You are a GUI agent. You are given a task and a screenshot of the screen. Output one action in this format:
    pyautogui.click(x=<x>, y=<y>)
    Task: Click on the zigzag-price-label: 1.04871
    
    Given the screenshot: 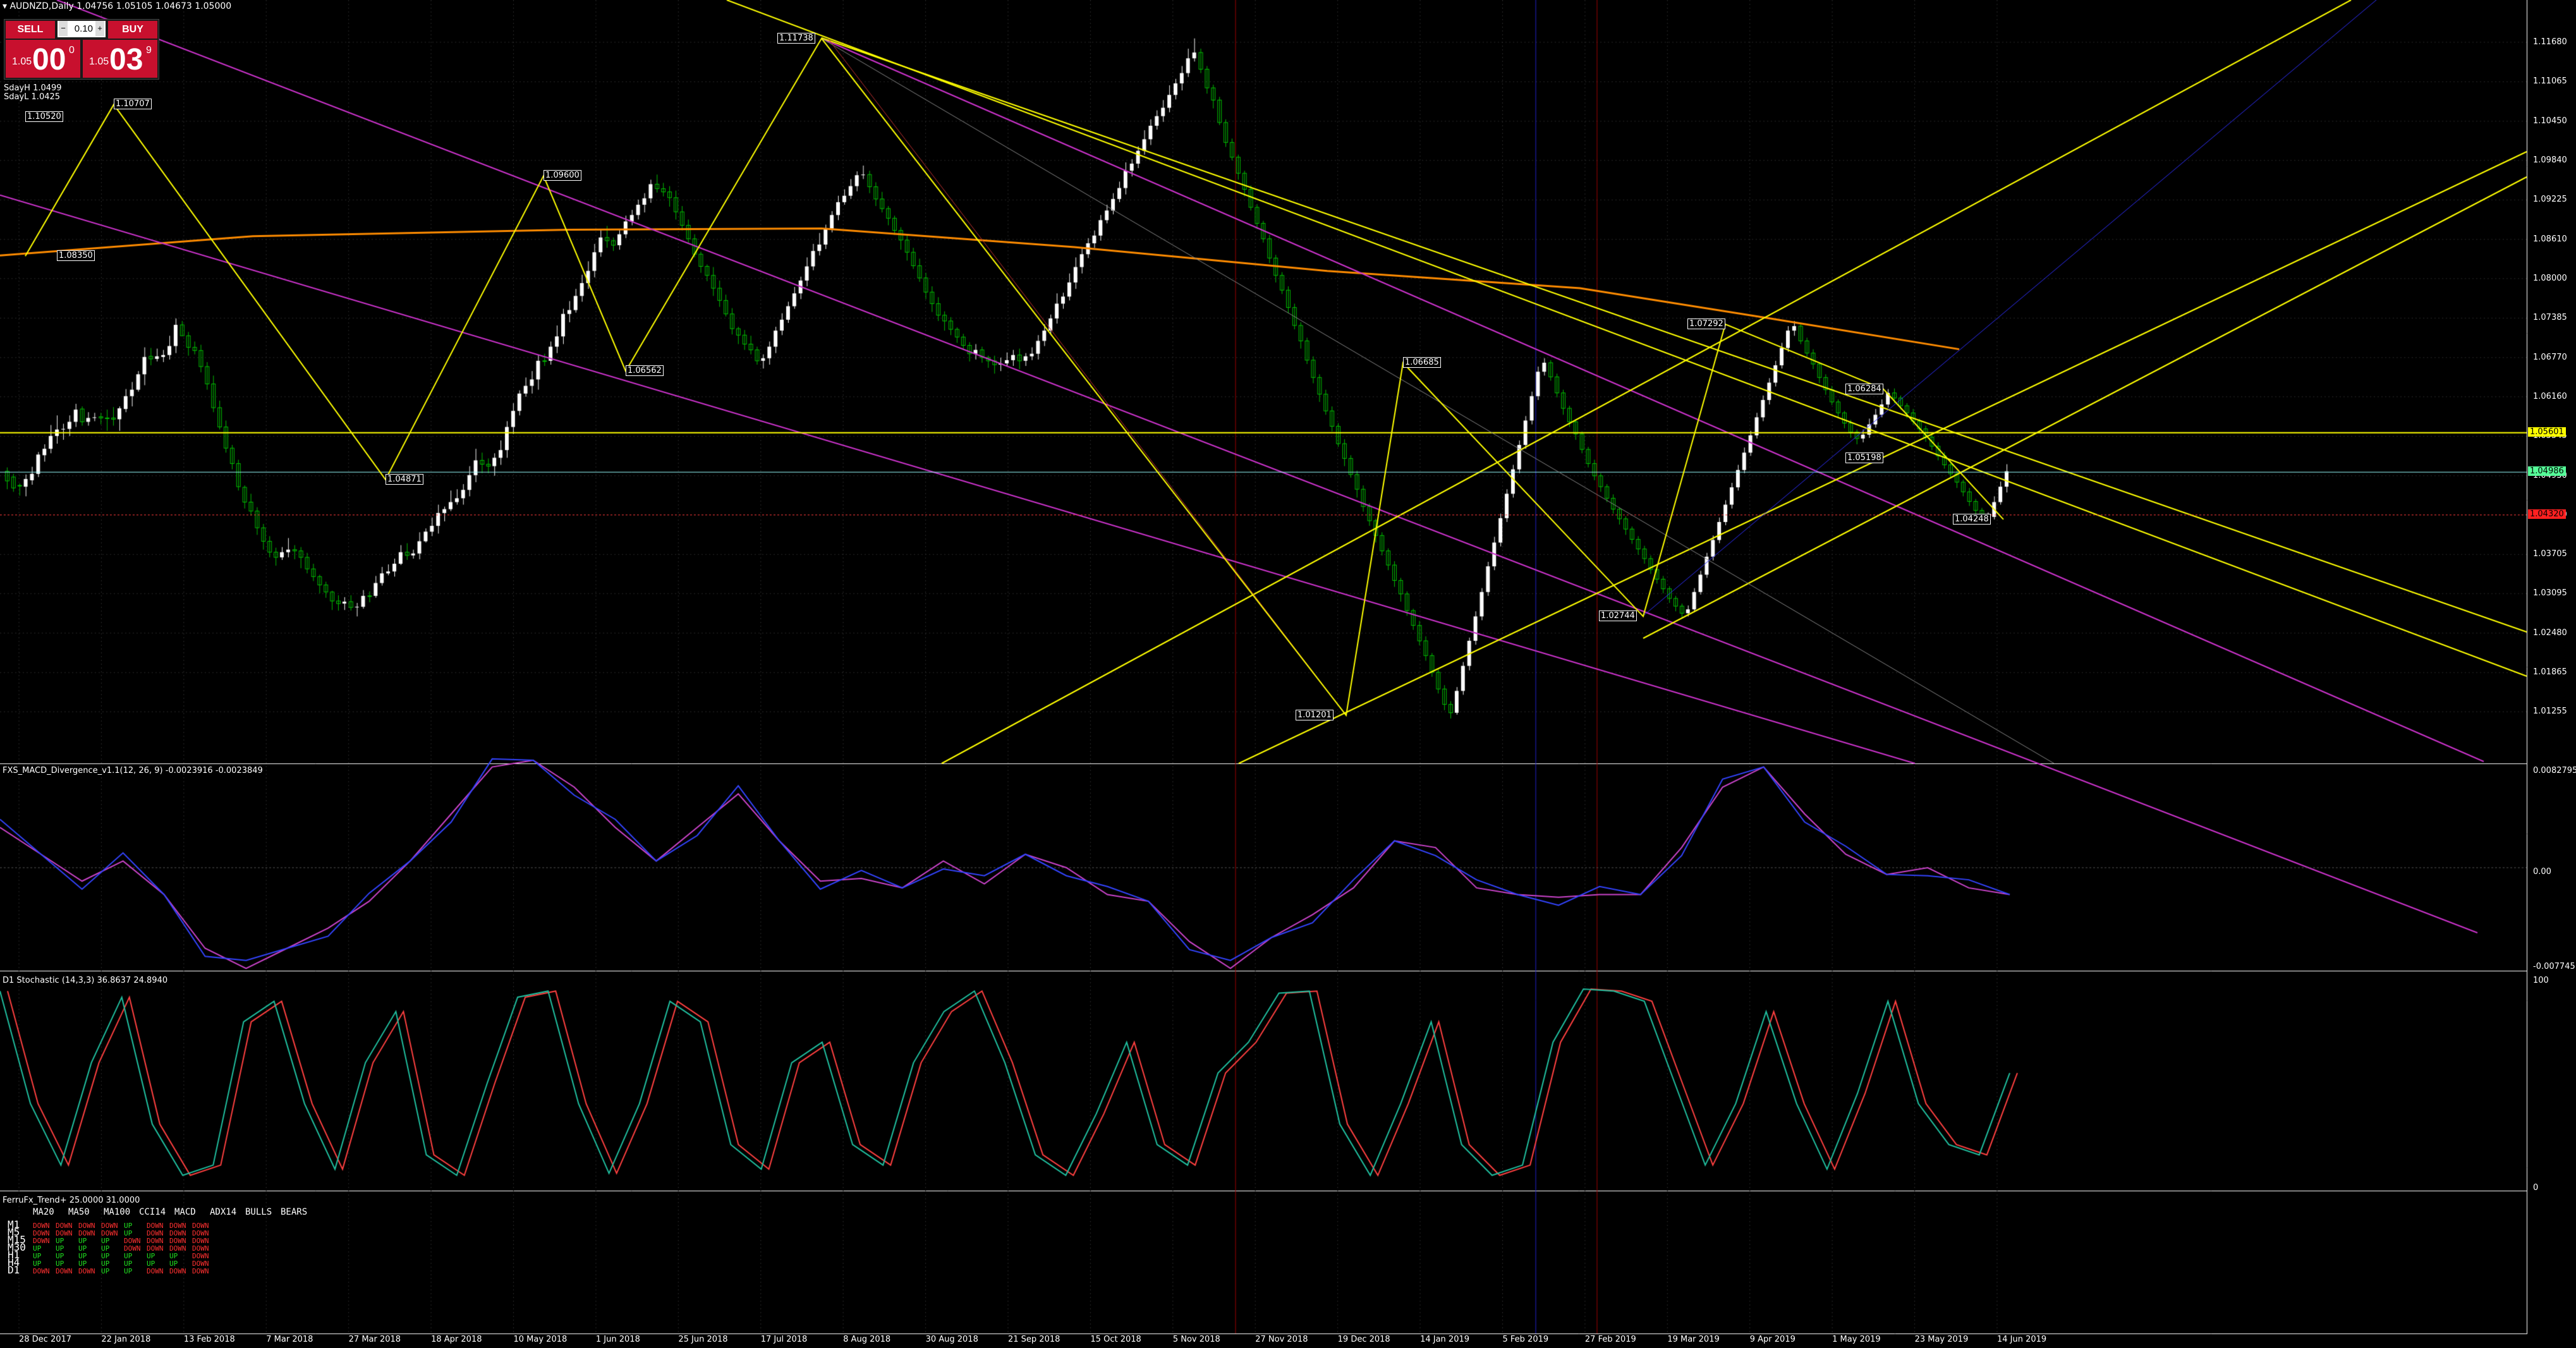 What is the action you would take?
    pyautogui.click(x=405, y=479)
    